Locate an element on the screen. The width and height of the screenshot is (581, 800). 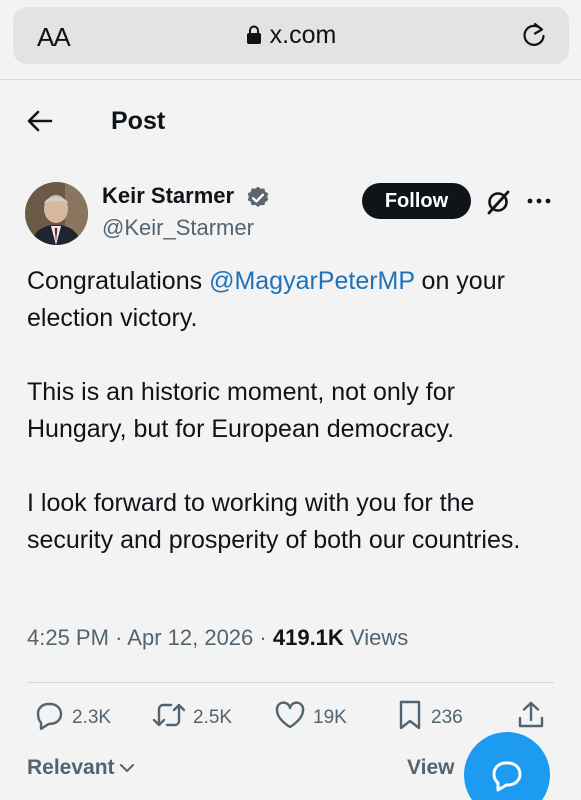
grok-icon is located at coordinates (498, 204).